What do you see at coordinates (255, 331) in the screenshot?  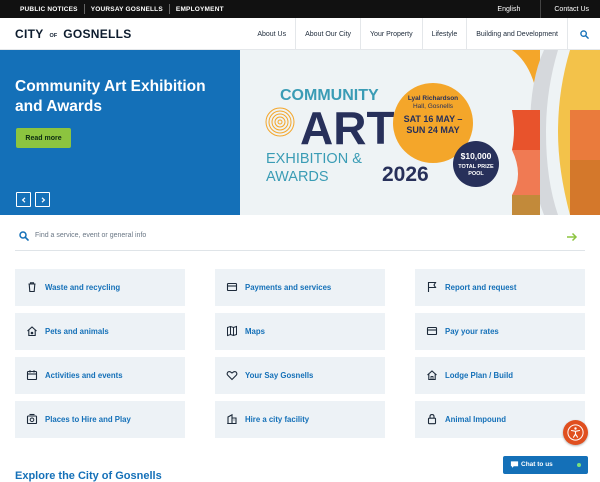 I see `tile-label: Maps` at bounding box center [255, 331].